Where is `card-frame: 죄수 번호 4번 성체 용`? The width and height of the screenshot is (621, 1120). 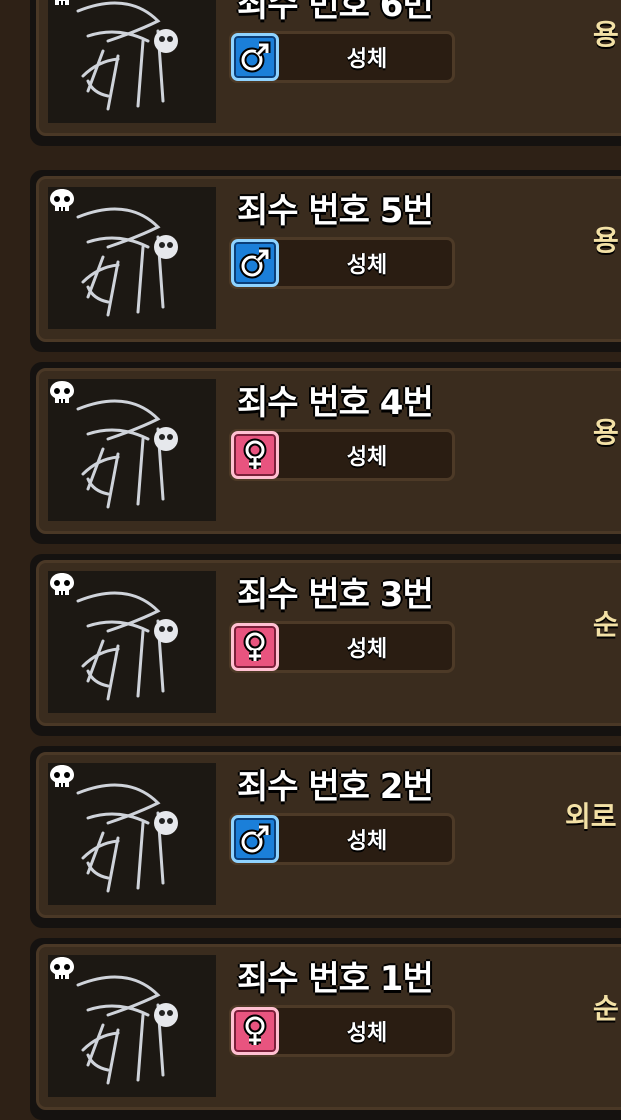
card-frame: 죄수 번호 4번 성체 용 is located at coordinates (328, 451).